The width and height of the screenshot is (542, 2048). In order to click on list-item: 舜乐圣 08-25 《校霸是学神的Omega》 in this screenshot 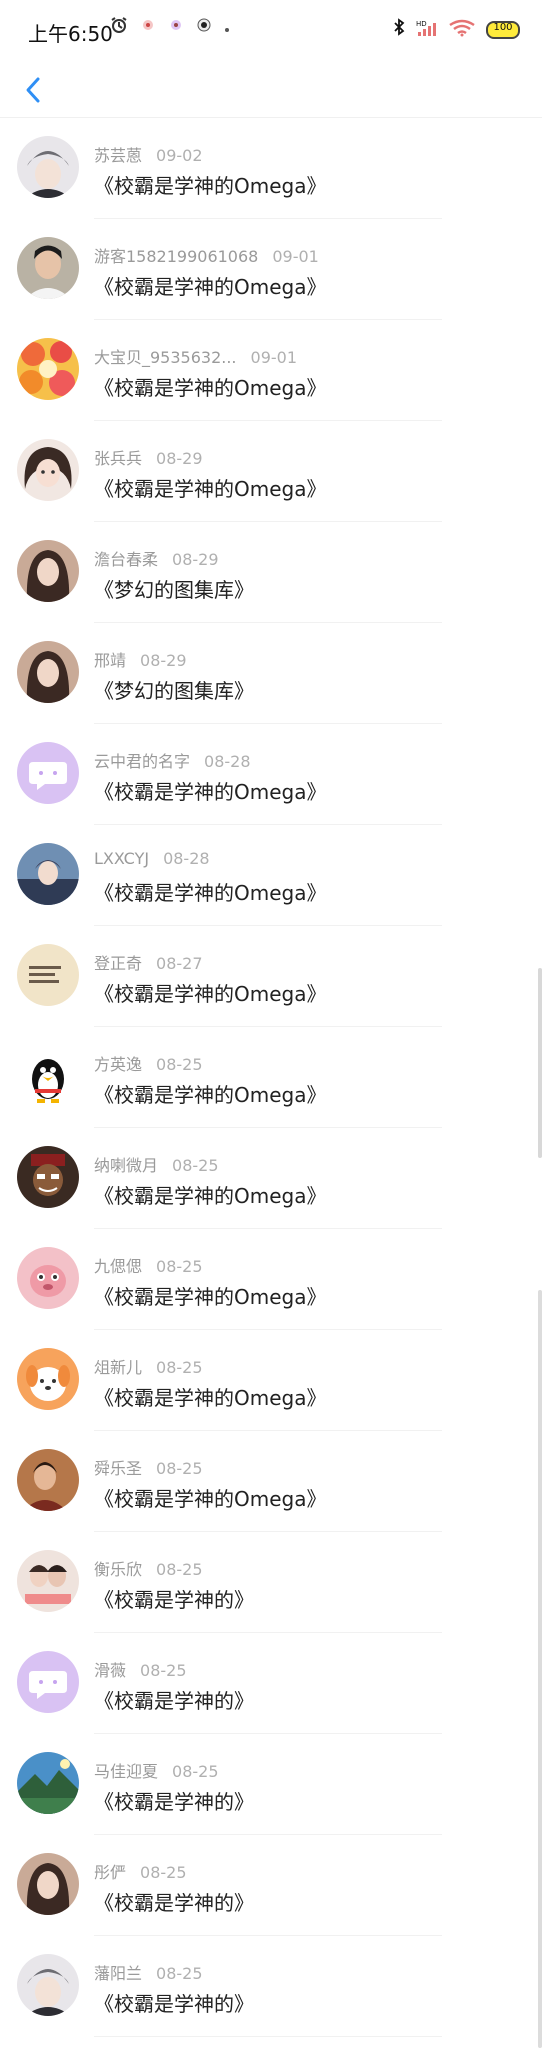, I will do `click(271, 1481)`.